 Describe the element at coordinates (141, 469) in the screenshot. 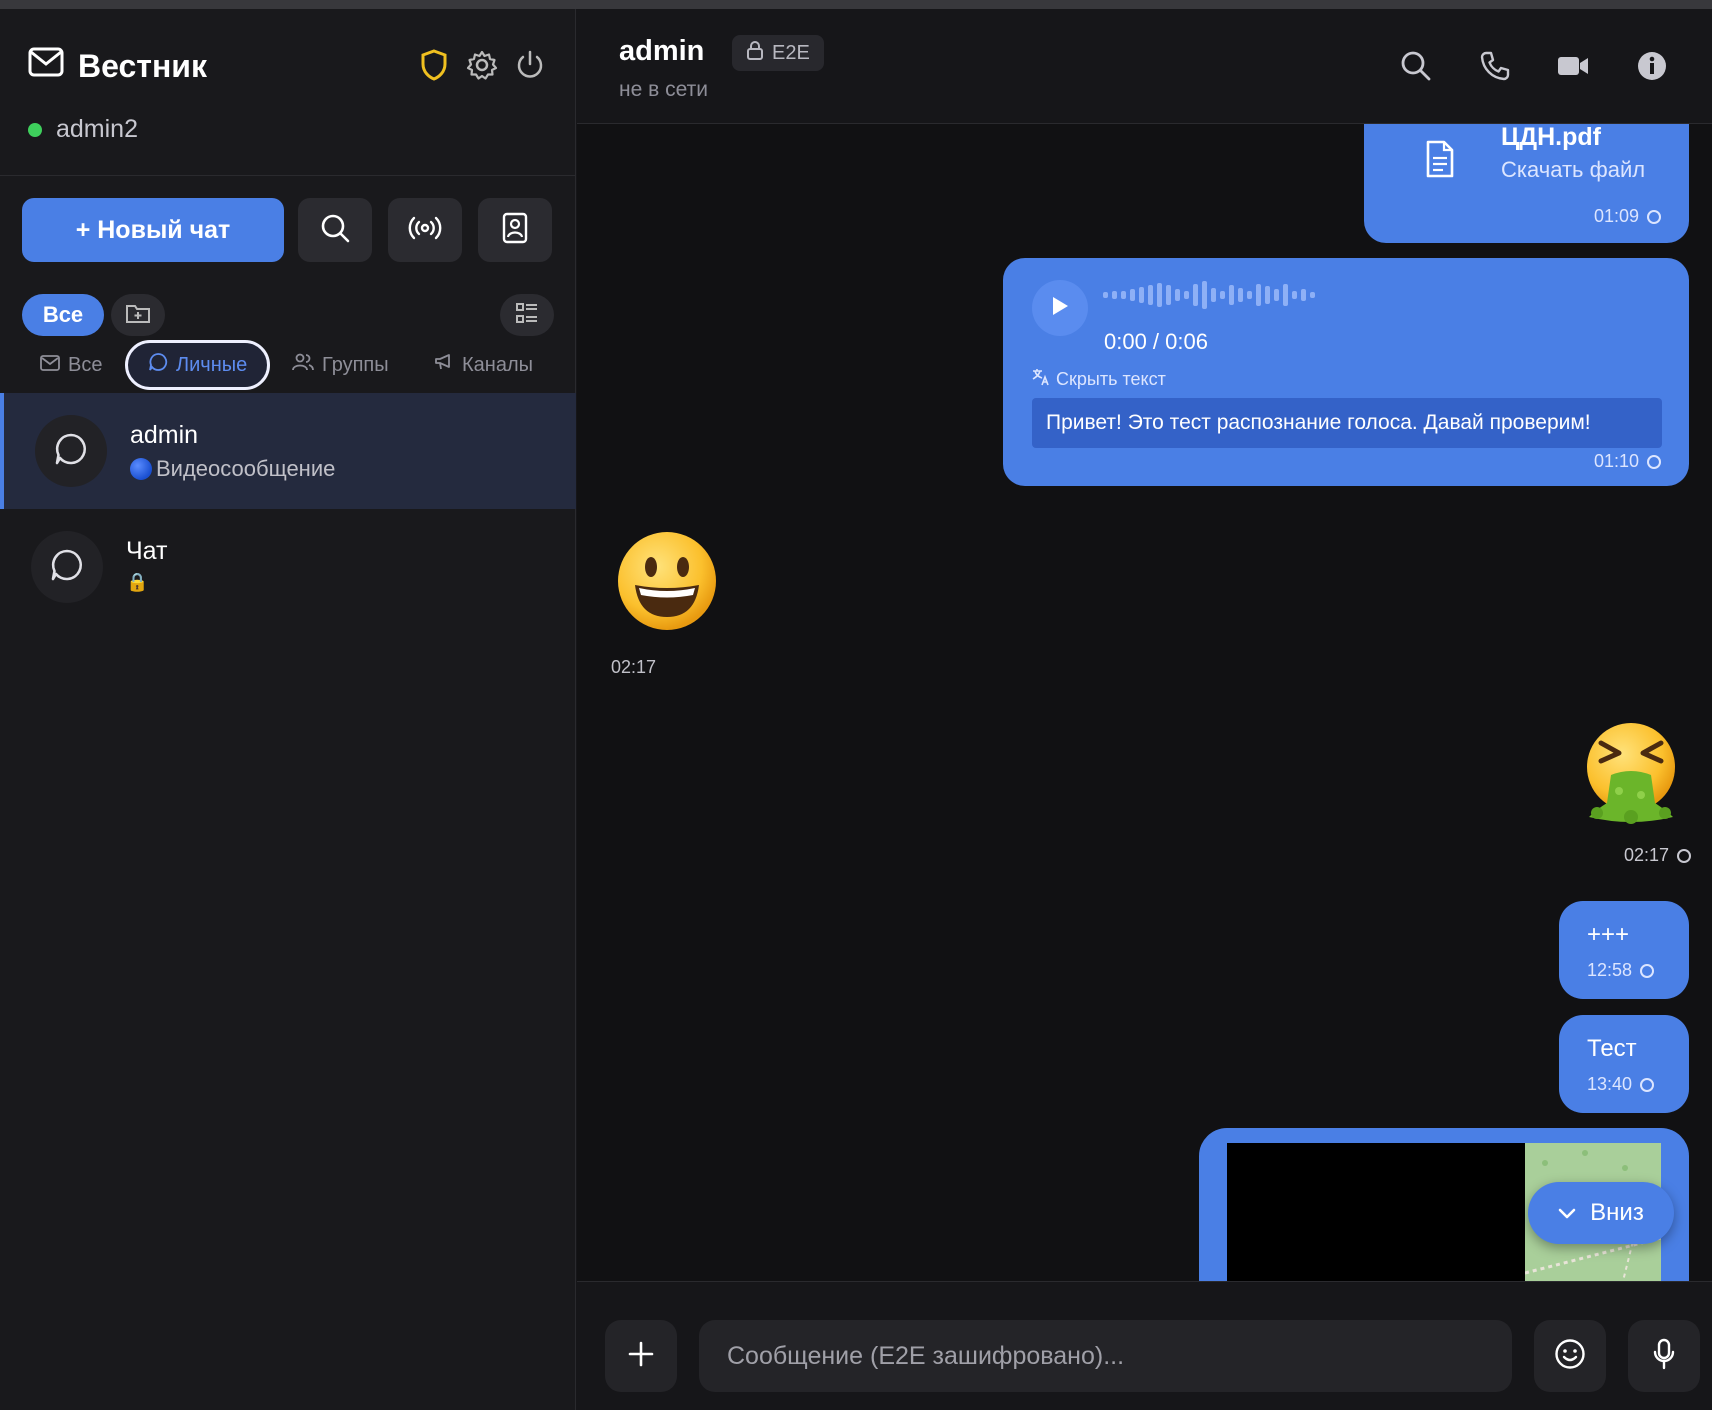

I see `blue-circle-icon` at that location.